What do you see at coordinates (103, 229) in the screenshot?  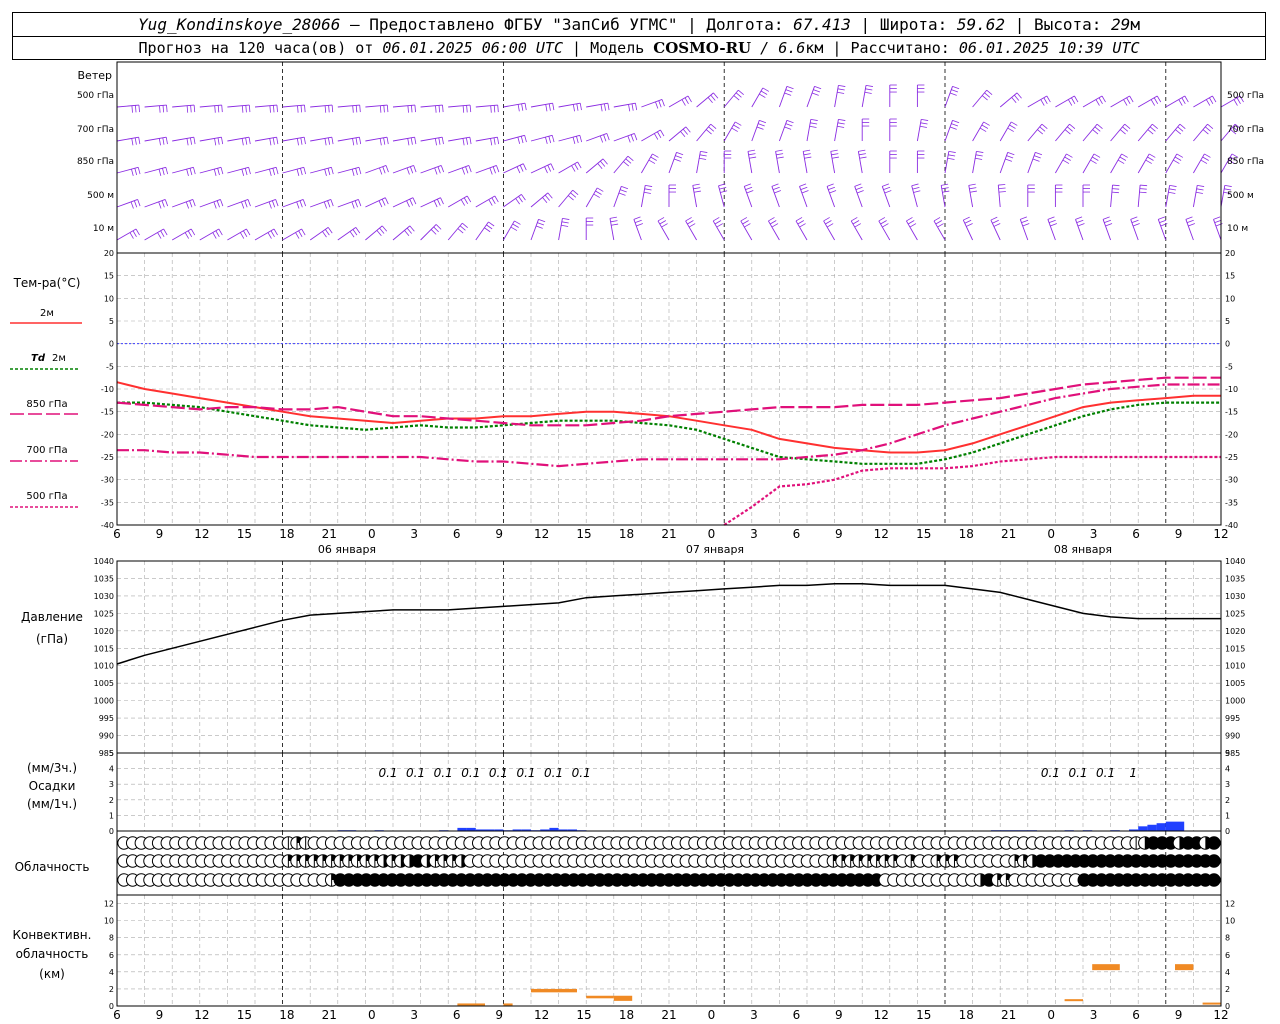 I see `wind-level-label: 10 м` at bounding box center [103, 229].